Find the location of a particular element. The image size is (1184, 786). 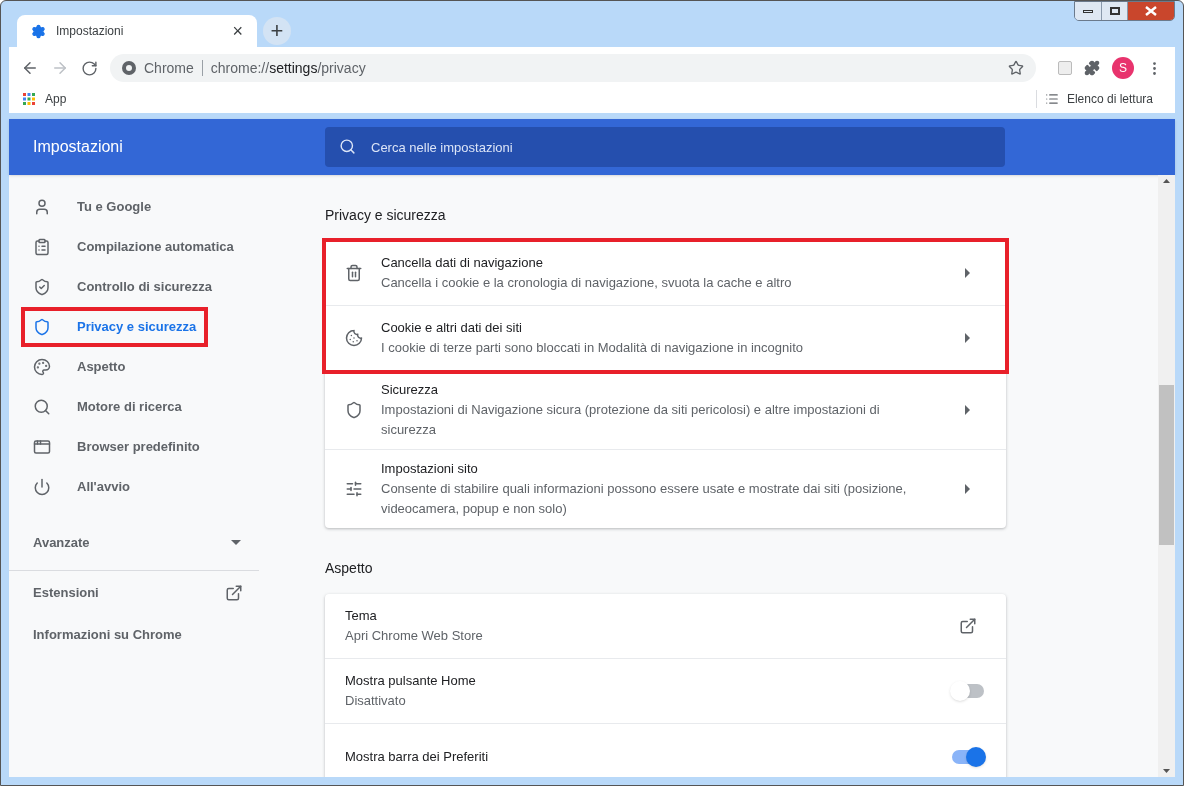

reading-list-icon is located at coordinates (1051, 99).